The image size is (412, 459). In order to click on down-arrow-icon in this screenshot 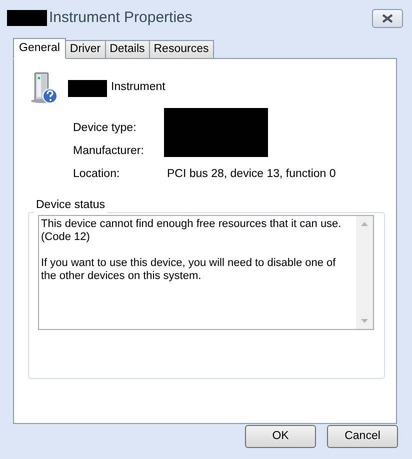, I will do `click(364, 321)`.